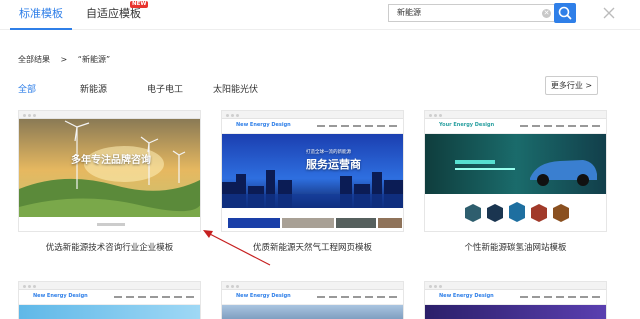 This screenshot has width=640, height=319. What do you see at coordinates (235, 88) in the screenshot?
I see `filter-solar: 太阳能光伏` at bounding box center [235, 88].